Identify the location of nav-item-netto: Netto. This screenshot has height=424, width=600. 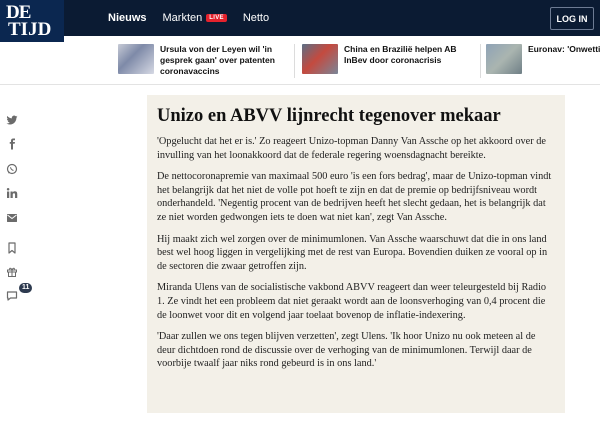
(256, 18).